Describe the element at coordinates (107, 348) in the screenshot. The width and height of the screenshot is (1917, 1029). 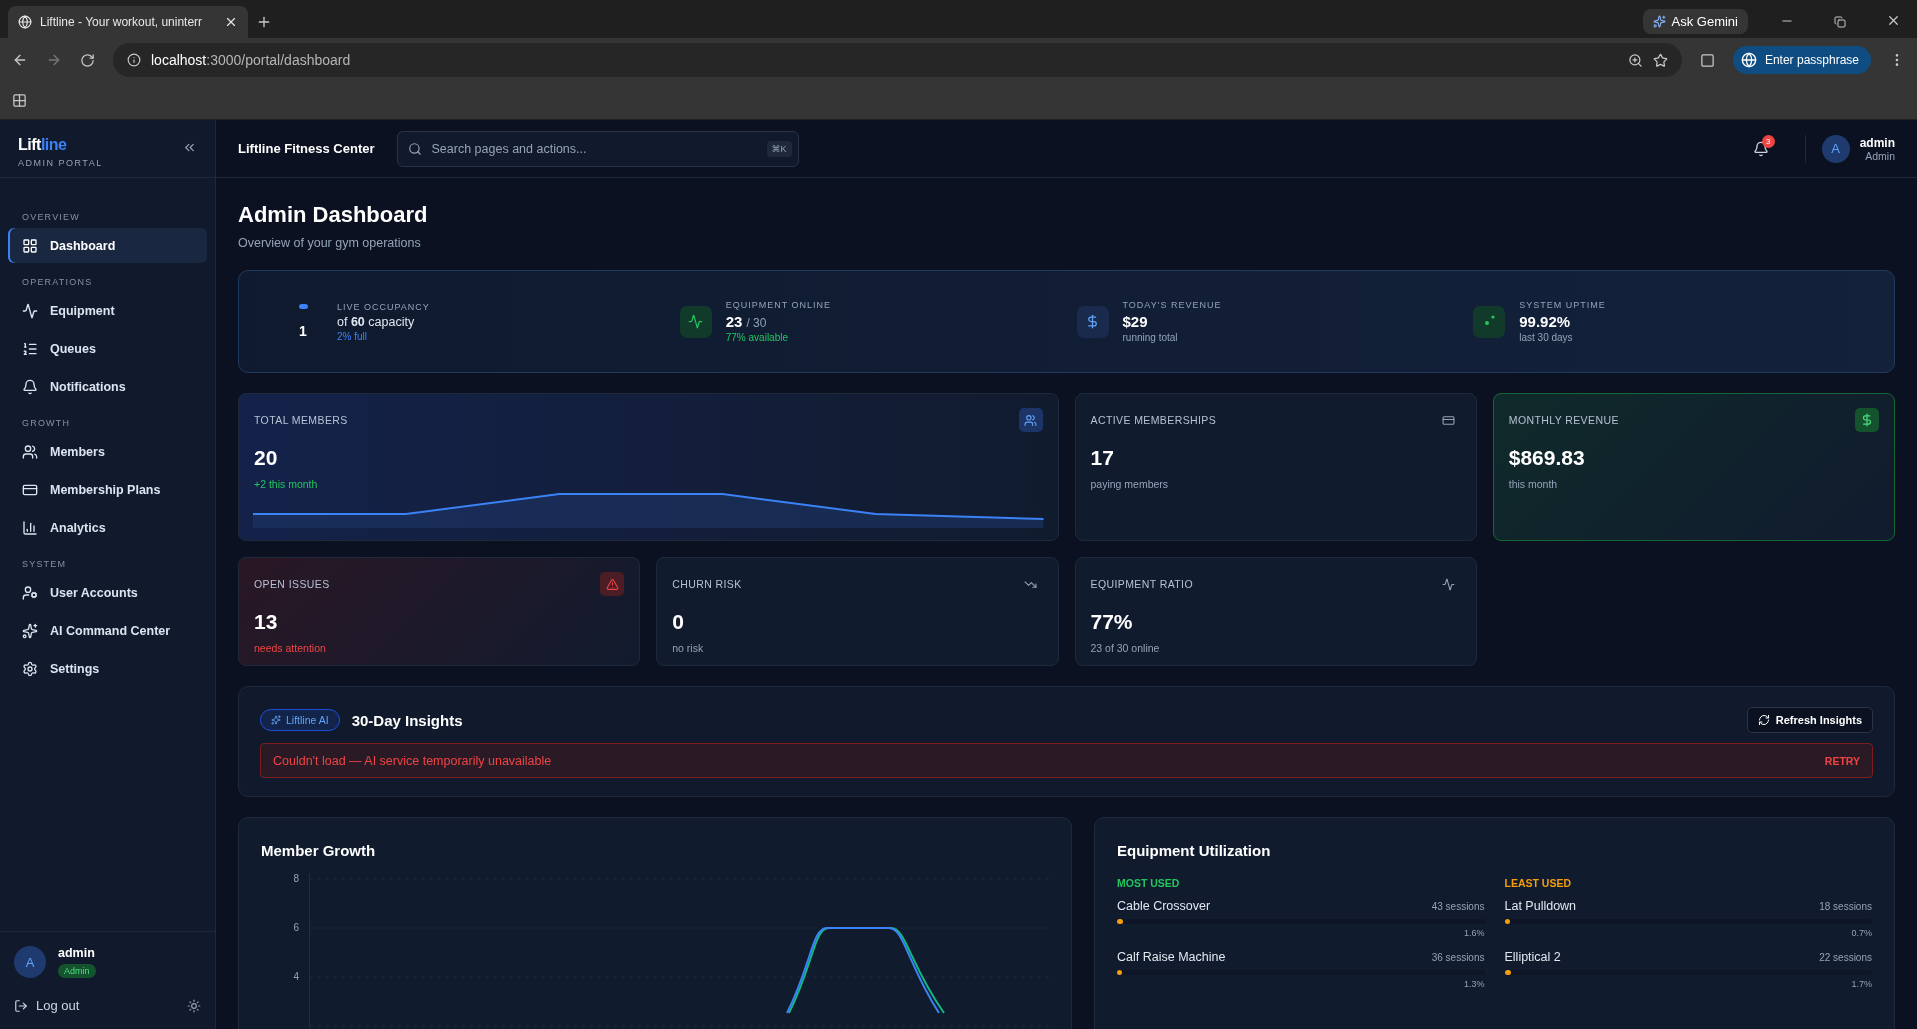
I see `nav-item: Queues` at that location.